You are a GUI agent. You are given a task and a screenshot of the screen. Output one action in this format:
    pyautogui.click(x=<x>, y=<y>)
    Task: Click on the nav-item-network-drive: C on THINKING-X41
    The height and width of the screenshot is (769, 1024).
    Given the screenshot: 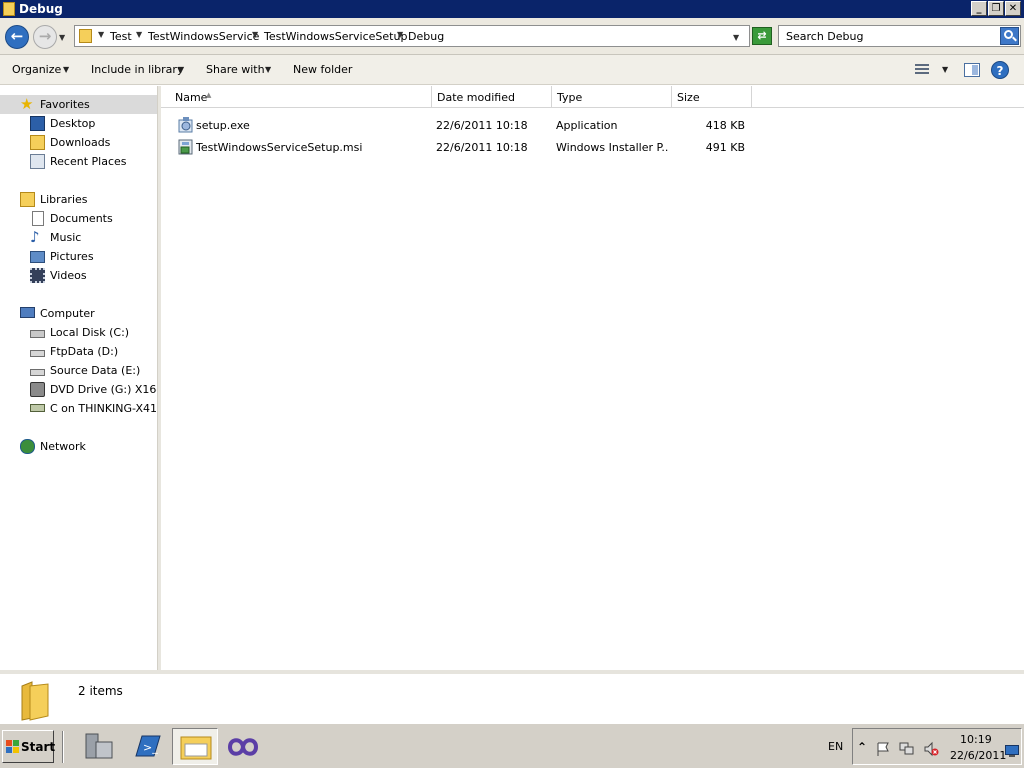 What is the action you would take?
    pyautogui.click(x=79, y=408)
    